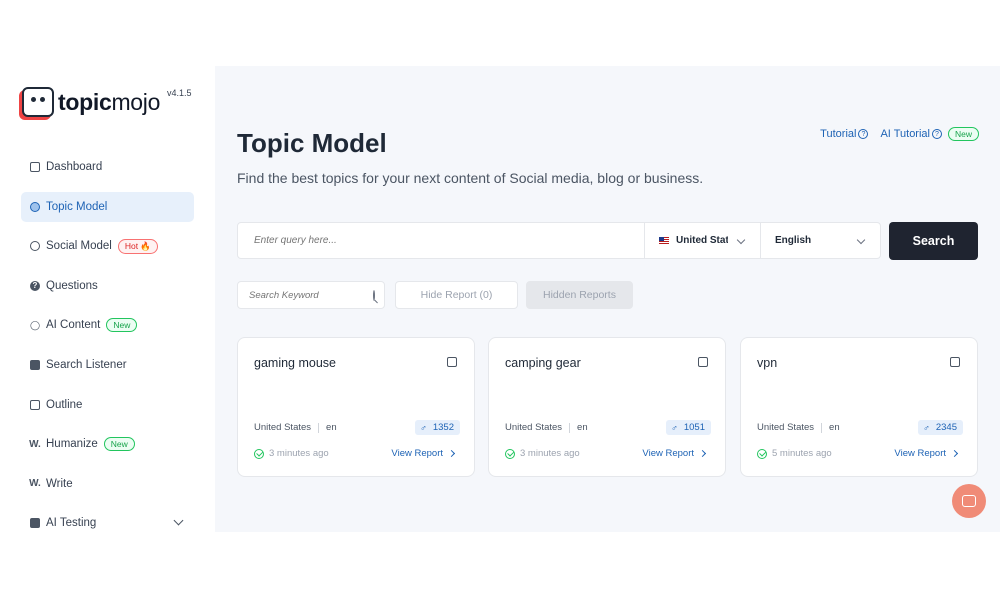  I want to click on write-icon: W., so click(35, 484).